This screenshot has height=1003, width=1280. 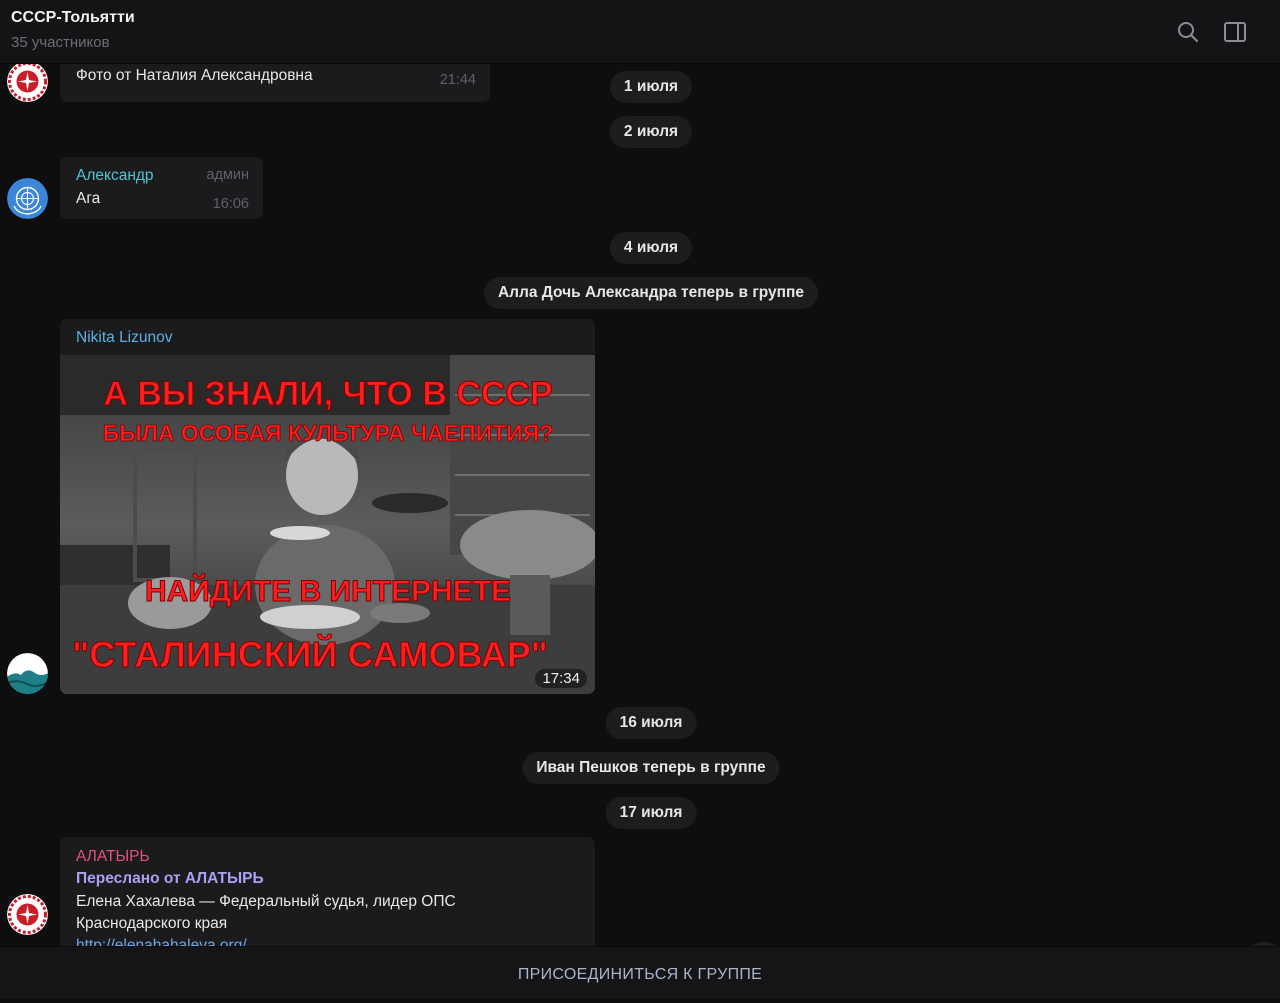 What do you see at coordinates (457, 80) in the screenshot?
I see `message-time: 21:44` at bounding box center [457, 80].